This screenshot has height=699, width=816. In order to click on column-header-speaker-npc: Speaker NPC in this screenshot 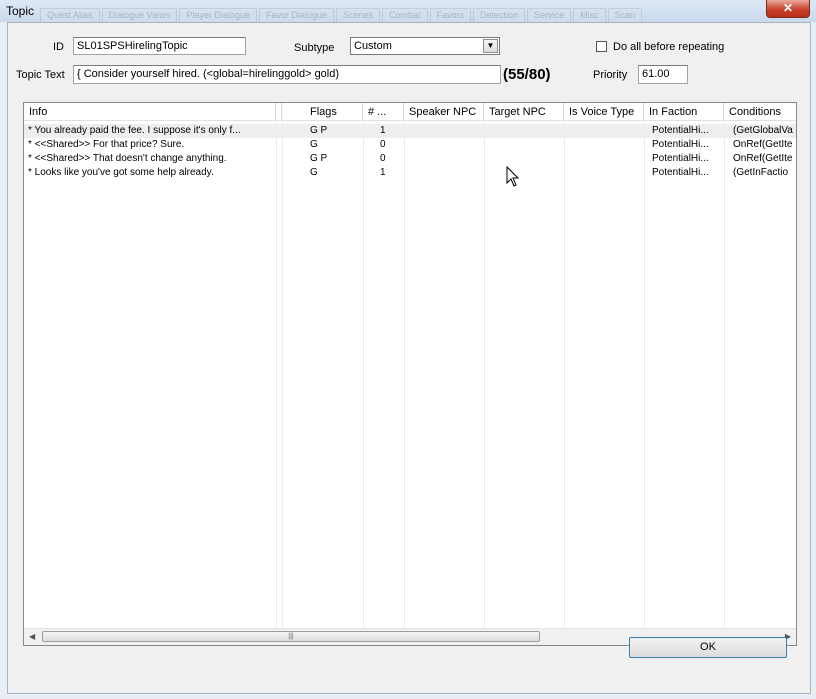, I will do `click(444, 111)`.